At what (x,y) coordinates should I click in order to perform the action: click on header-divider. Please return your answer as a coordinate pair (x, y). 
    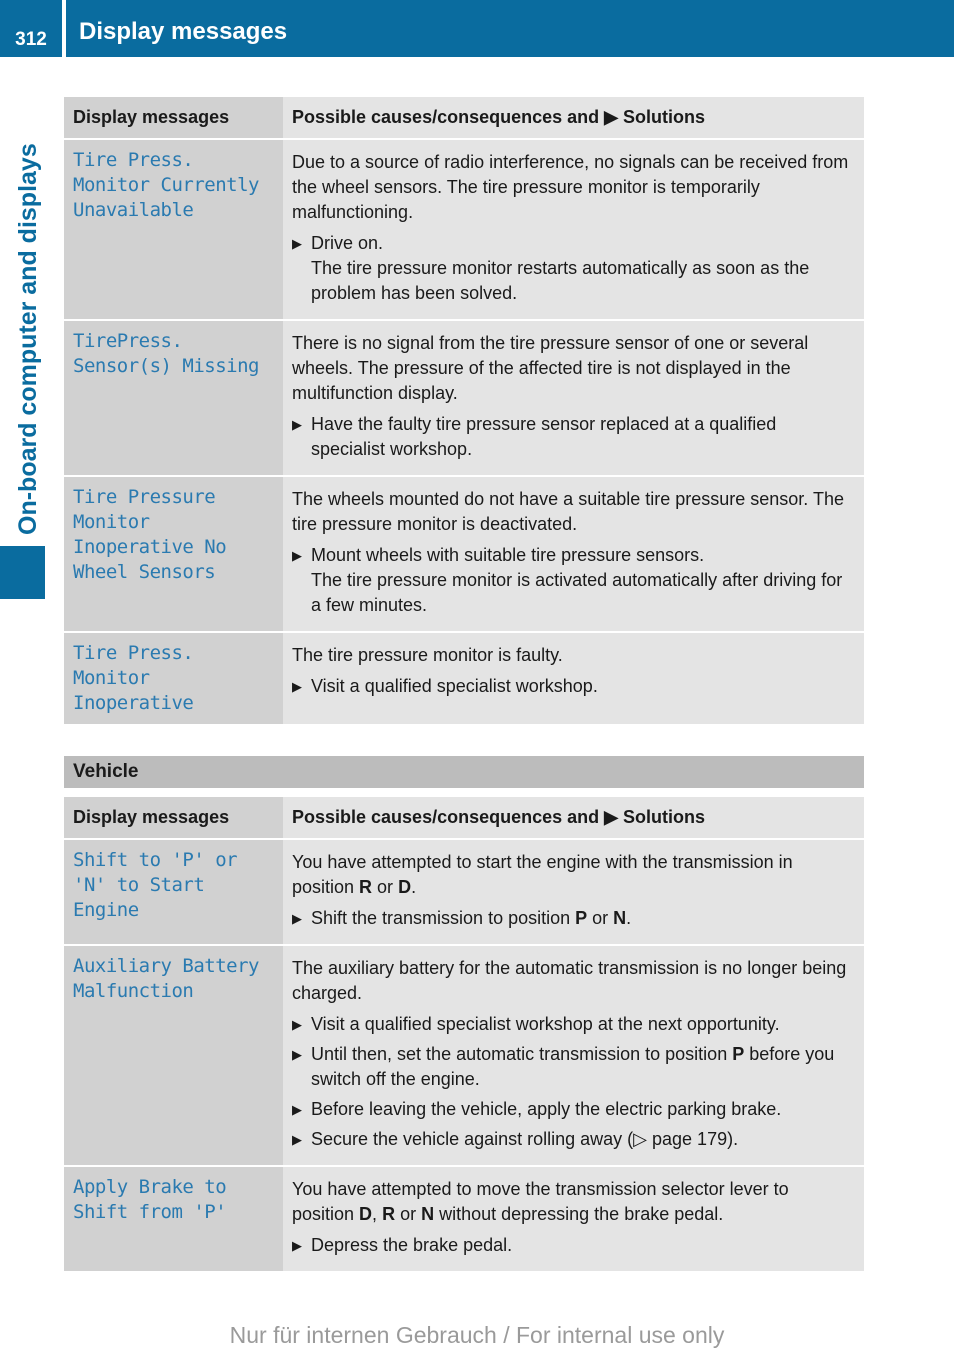
    Looking at the image, I should click on (64, 28).